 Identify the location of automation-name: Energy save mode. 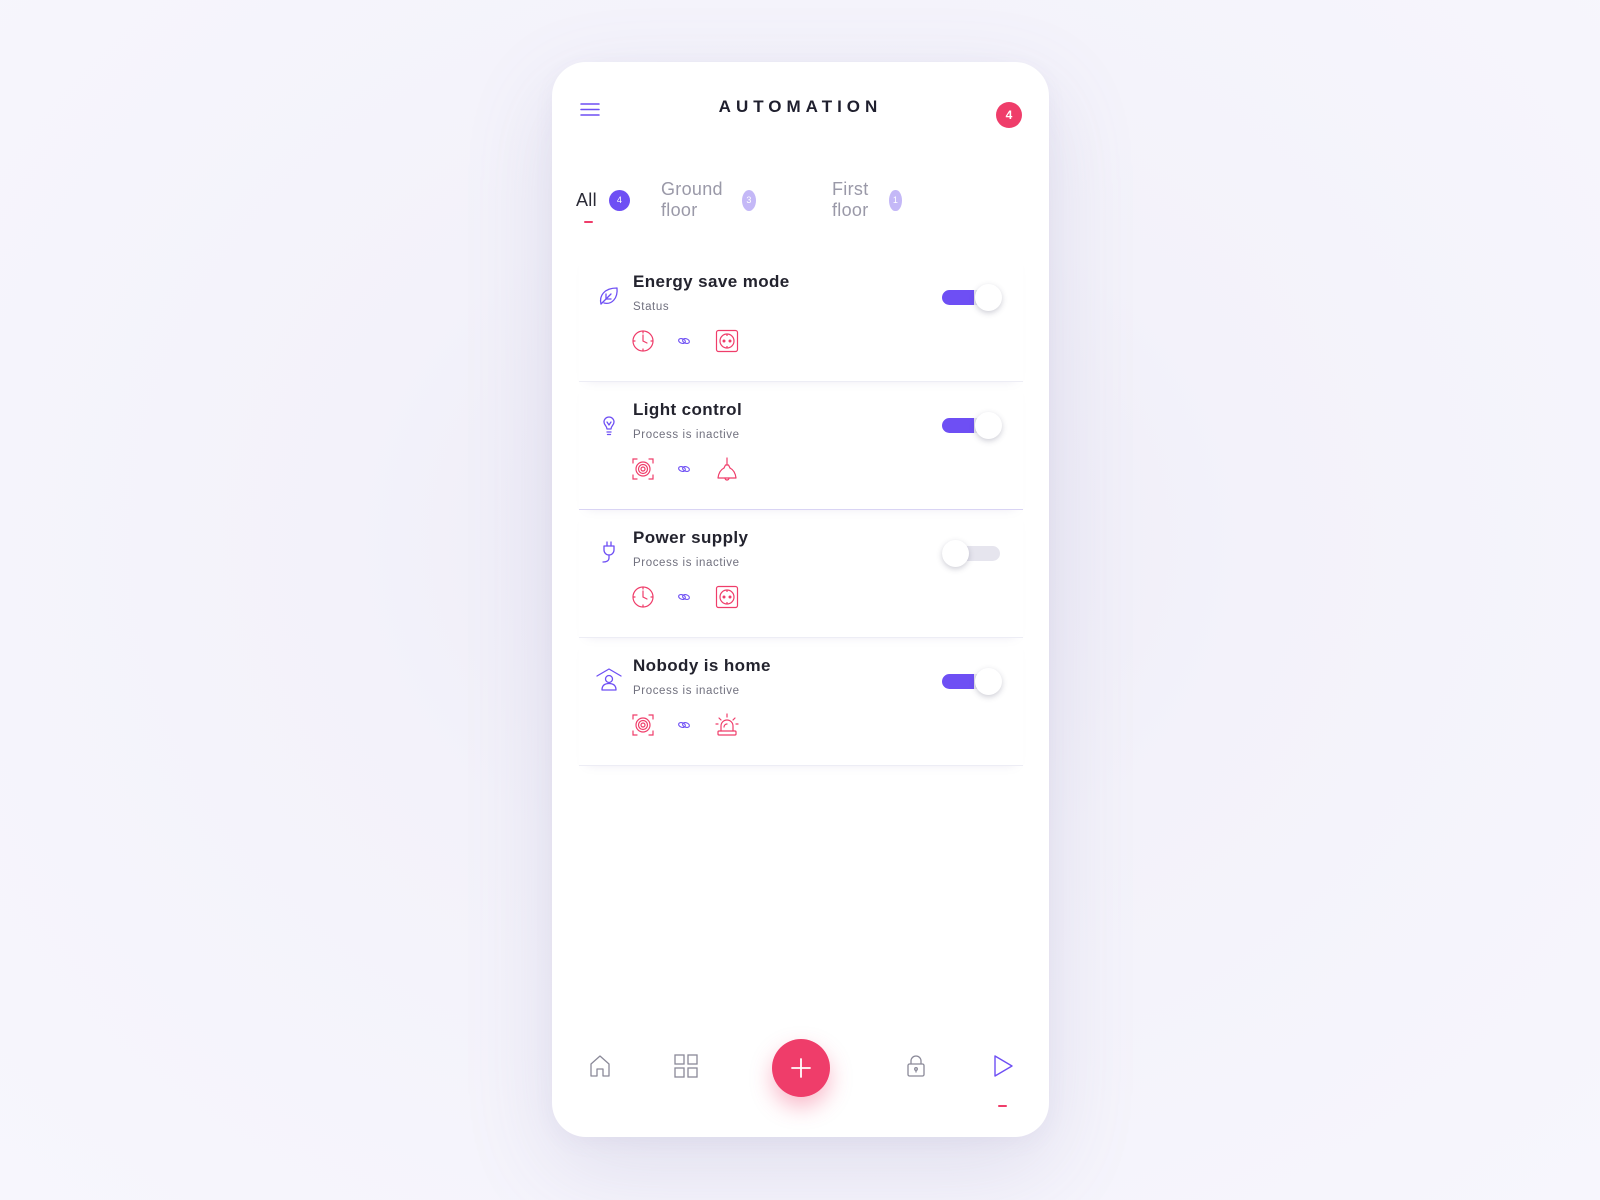
(711, 281).